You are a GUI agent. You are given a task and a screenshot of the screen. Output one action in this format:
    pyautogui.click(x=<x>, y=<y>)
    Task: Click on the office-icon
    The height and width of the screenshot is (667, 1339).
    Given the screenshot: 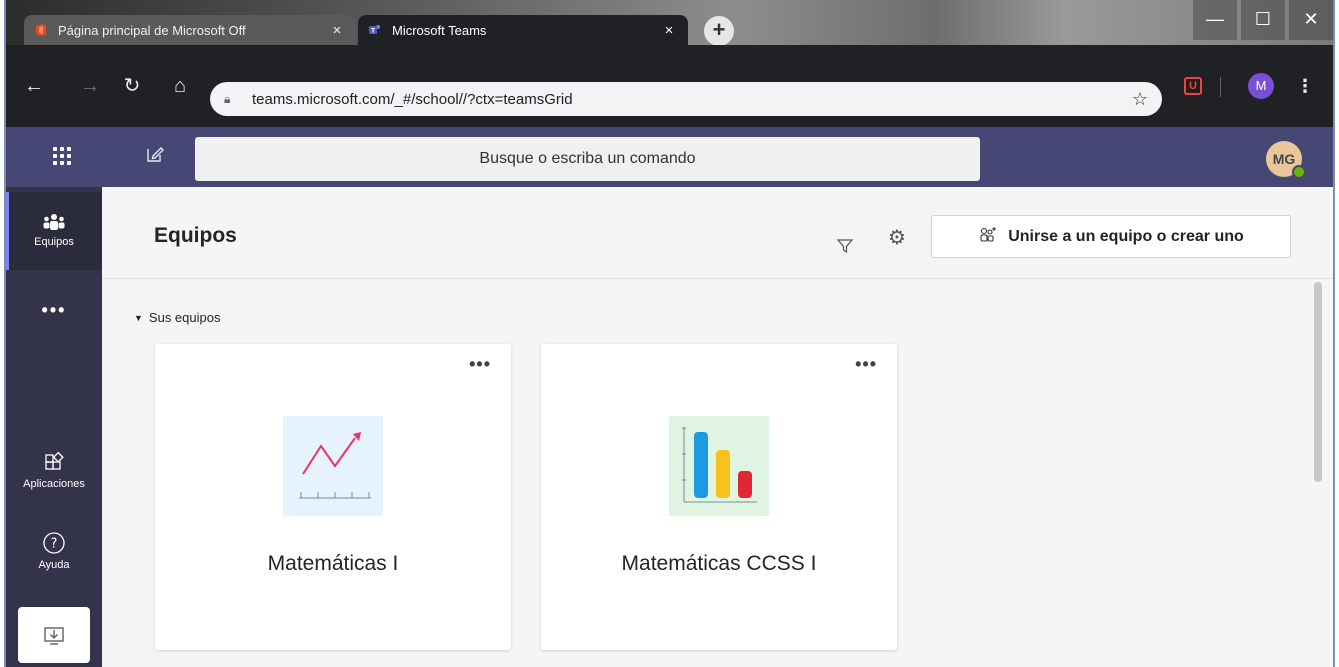 What is the action you would take?
    pyautogui.click(x=41, y=30)
    